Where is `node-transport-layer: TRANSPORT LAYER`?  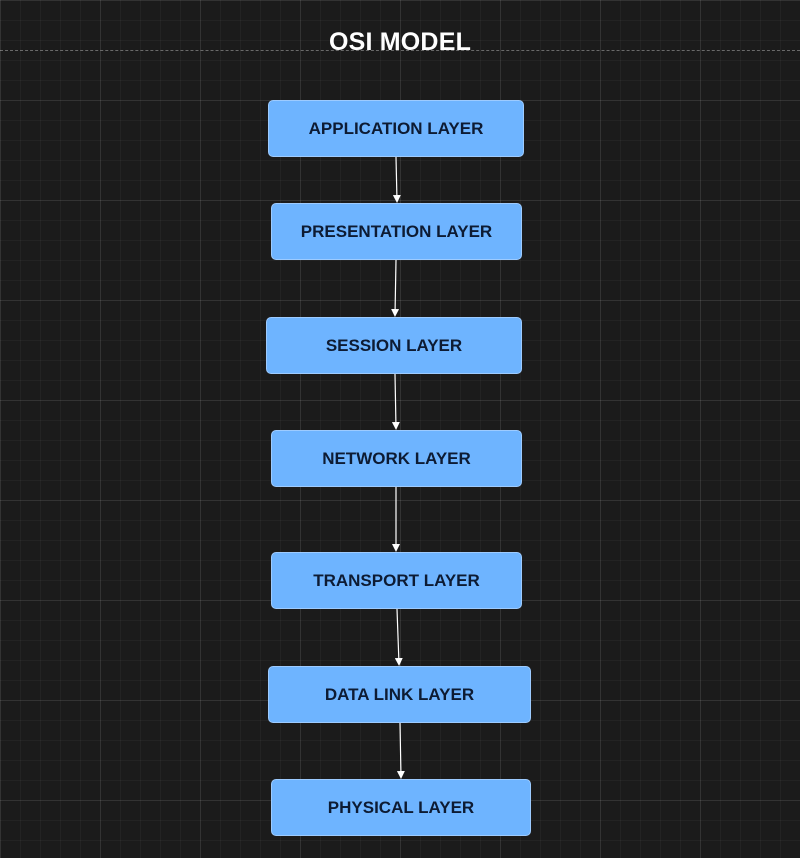
node-transport-layer: TRANSPORT LAYER is located at coordinates (396, 580).